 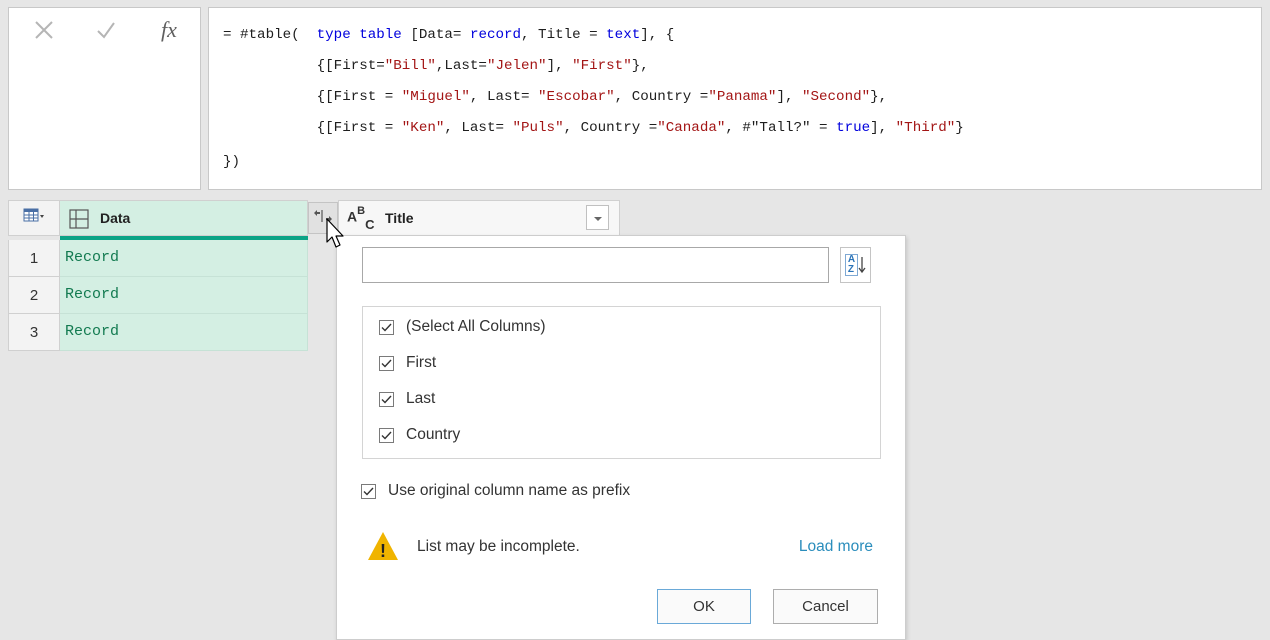 I want to click on column-header-data: Data, so click(x=184, y=218).